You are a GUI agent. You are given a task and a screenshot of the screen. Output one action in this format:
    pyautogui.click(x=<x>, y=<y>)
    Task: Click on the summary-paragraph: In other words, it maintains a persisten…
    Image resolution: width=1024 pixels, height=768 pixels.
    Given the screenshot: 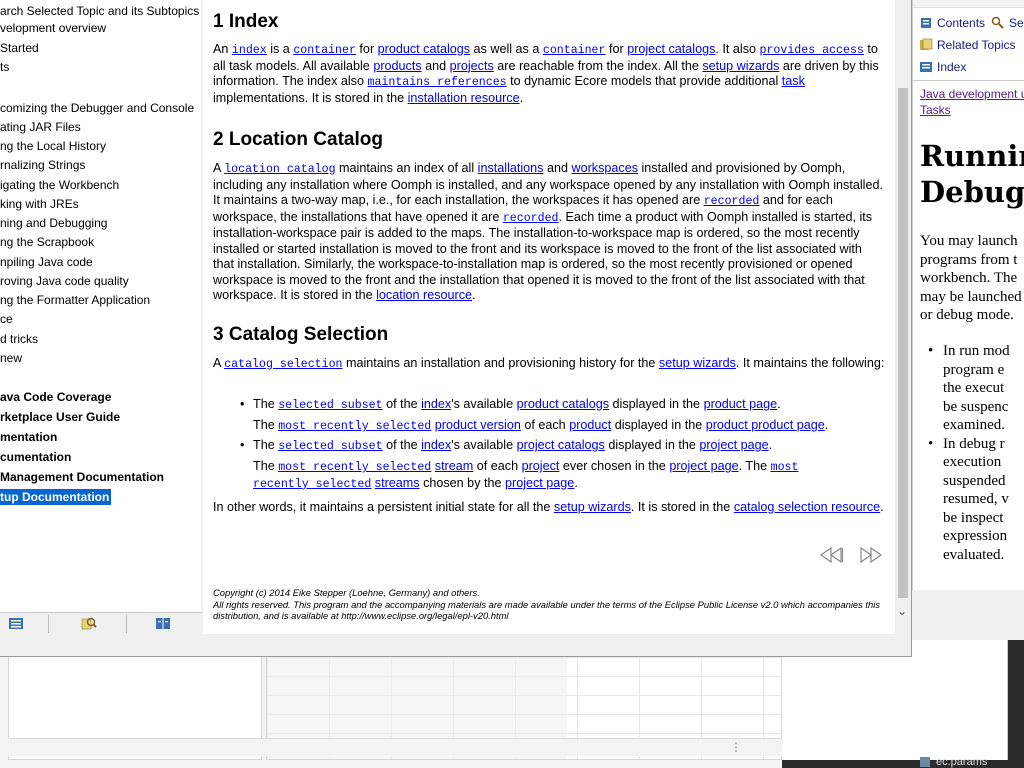 What is the action you would take?
    pyautogui.click(x=548, y=507)
    